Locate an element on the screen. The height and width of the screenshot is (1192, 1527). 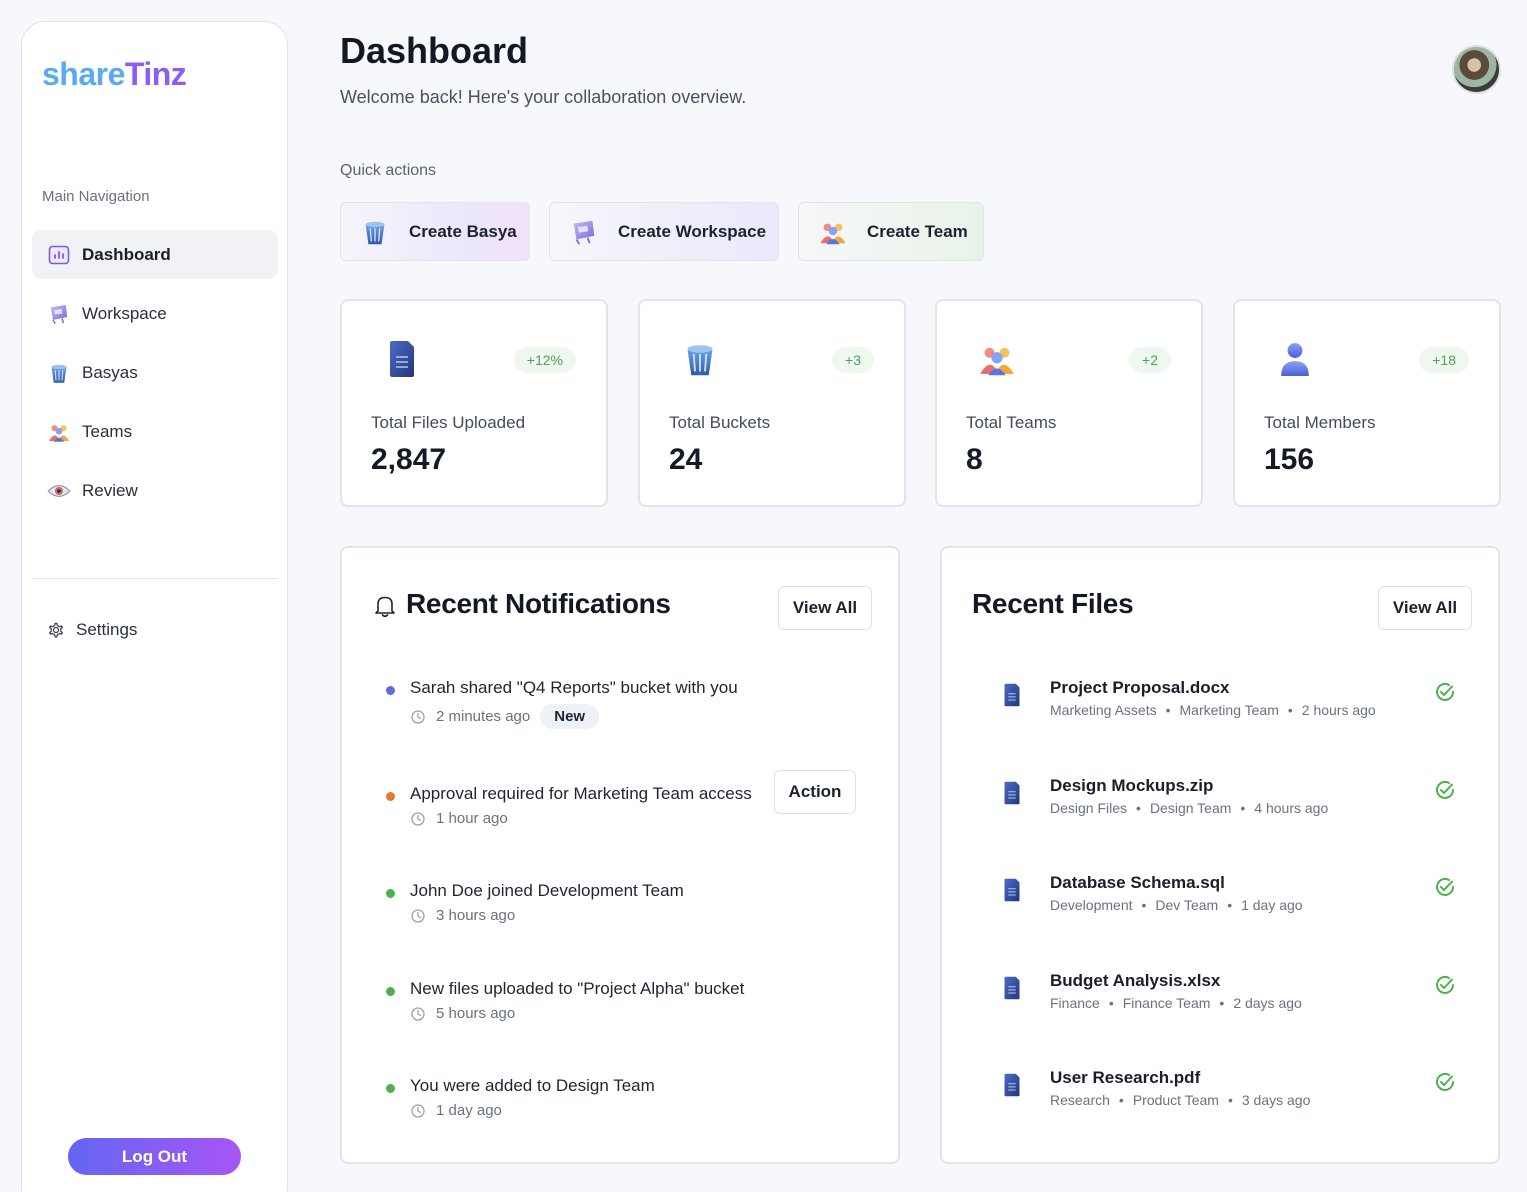
sidebar-item-label: Basyas is located at coordinates (110, 372).